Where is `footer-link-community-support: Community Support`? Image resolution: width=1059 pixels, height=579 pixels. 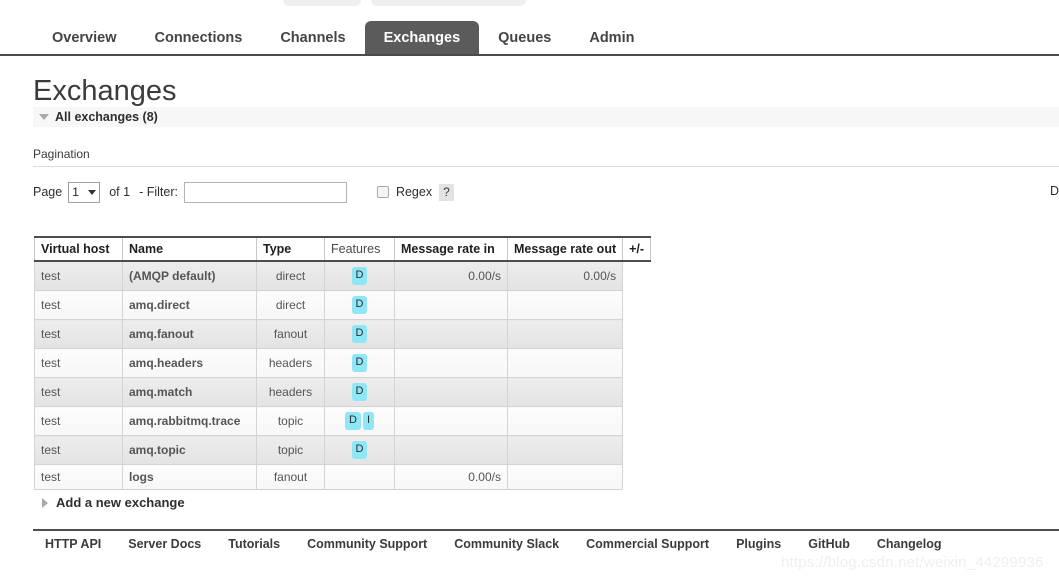
footer-link-community-support: Community Support is located at coordinates (367, 544).